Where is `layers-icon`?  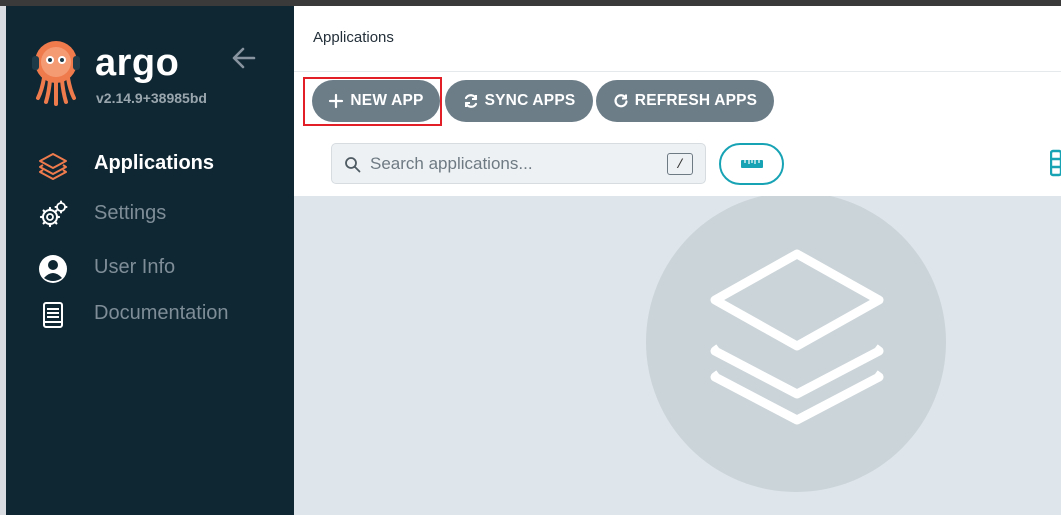 layers-icon is located at coordinates (53, 166).